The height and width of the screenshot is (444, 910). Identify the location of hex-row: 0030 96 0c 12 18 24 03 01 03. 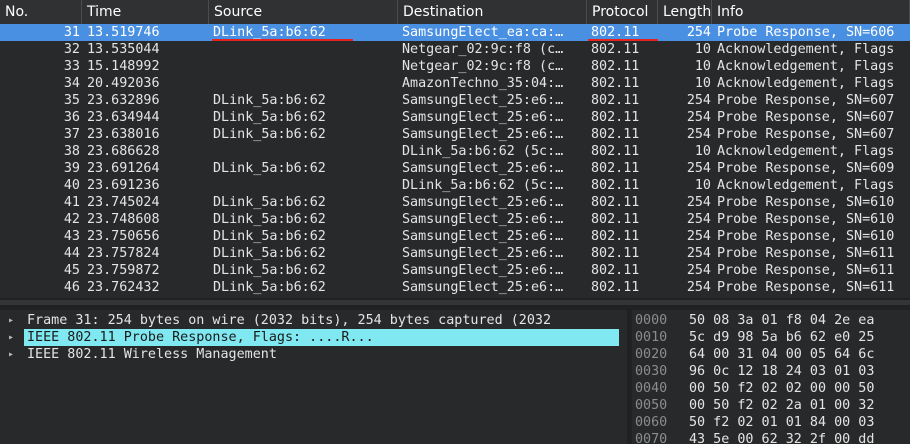
(771, 371).